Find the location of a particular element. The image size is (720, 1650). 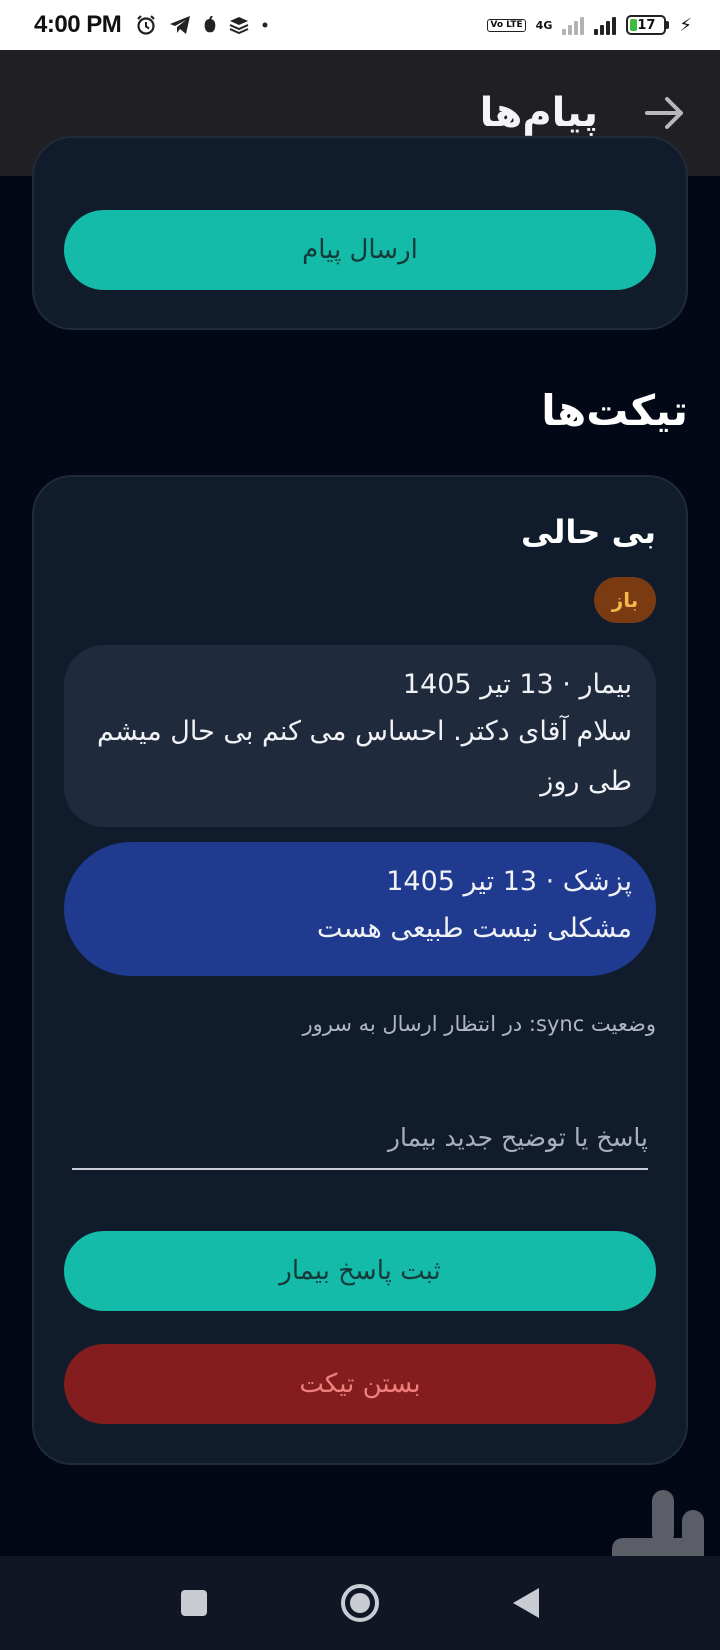

message-text: مشکلی نیست طبیعی هست is located at coordinates (474, 928).